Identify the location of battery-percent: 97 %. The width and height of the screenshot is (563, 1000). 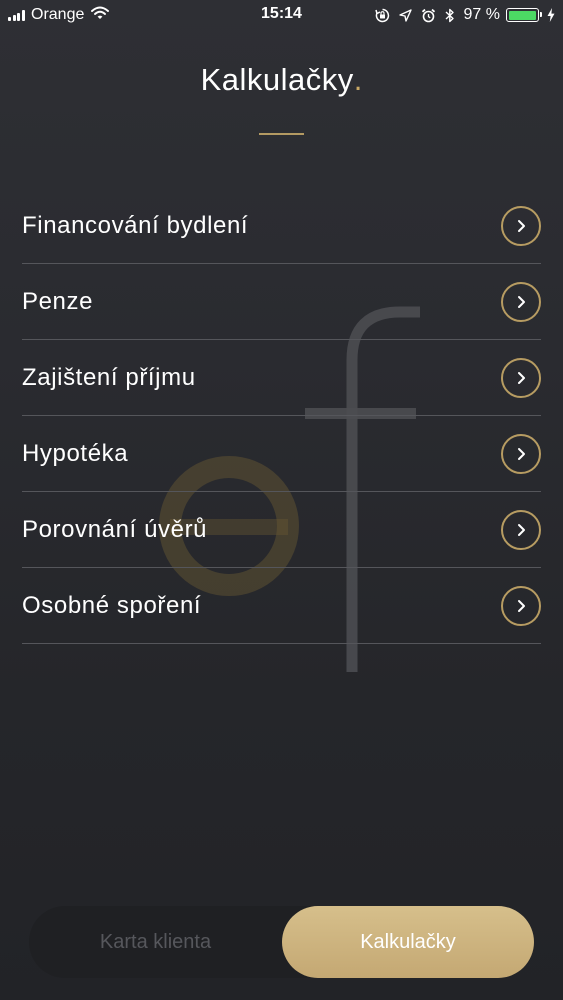
(481, 14).